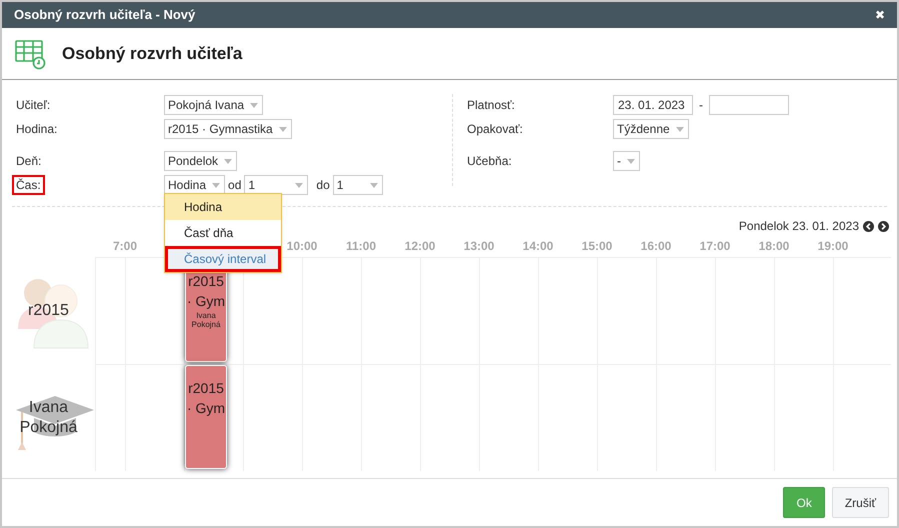 The height and width of the screenshot is (528, 899). Describe the element at coordinates (868, 226) in the screenshot. I see `previous-icon` at that location.